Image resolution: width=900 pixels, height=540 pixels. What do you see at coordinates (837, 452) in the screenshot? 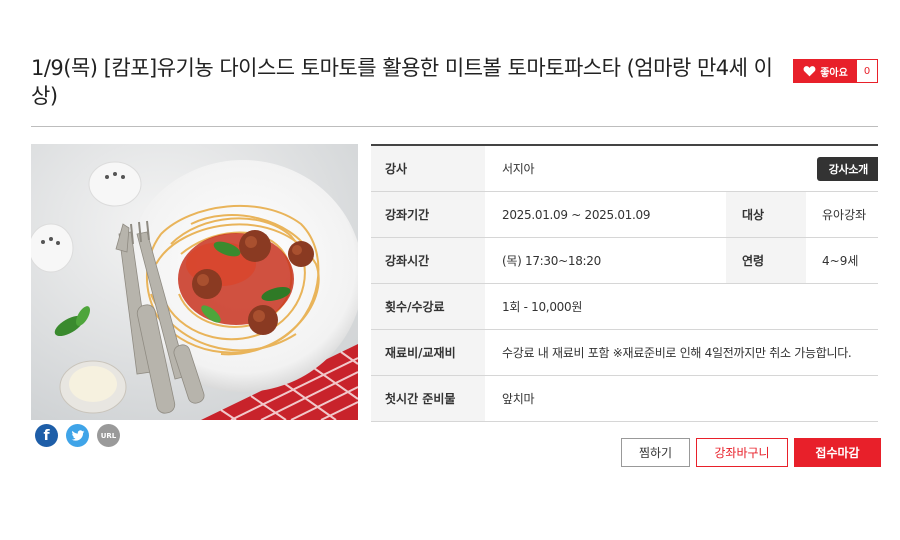
I see `registration-closed-button: 접수마감` at bounding box center [837, 452].